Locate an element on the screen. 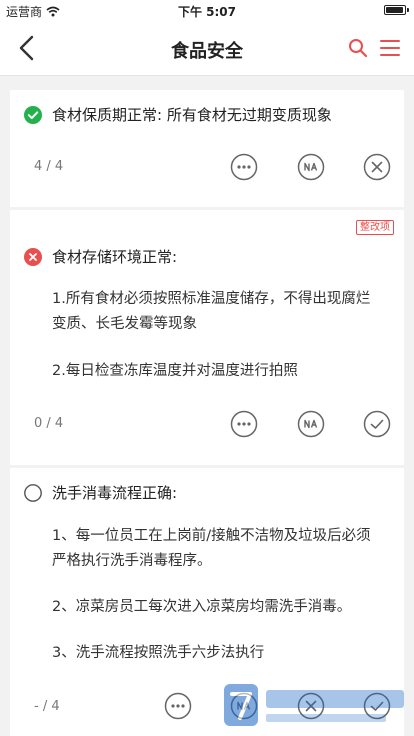  item-header: 食材保质期正常: 所有食材无过期变质现象 is located at coordinates (178, 114).